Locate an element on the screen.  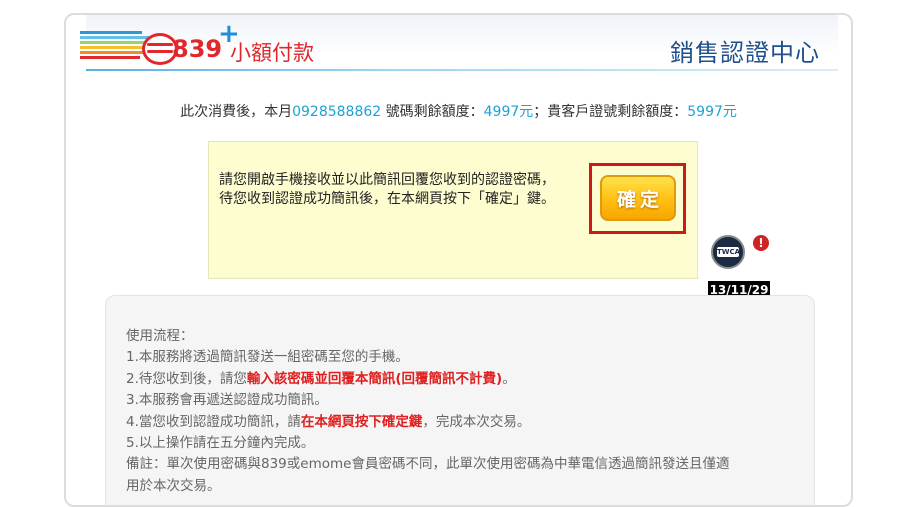
summary-mid2: ；貴客戶證號剩餘額度： is located at coordinates (610, 112).